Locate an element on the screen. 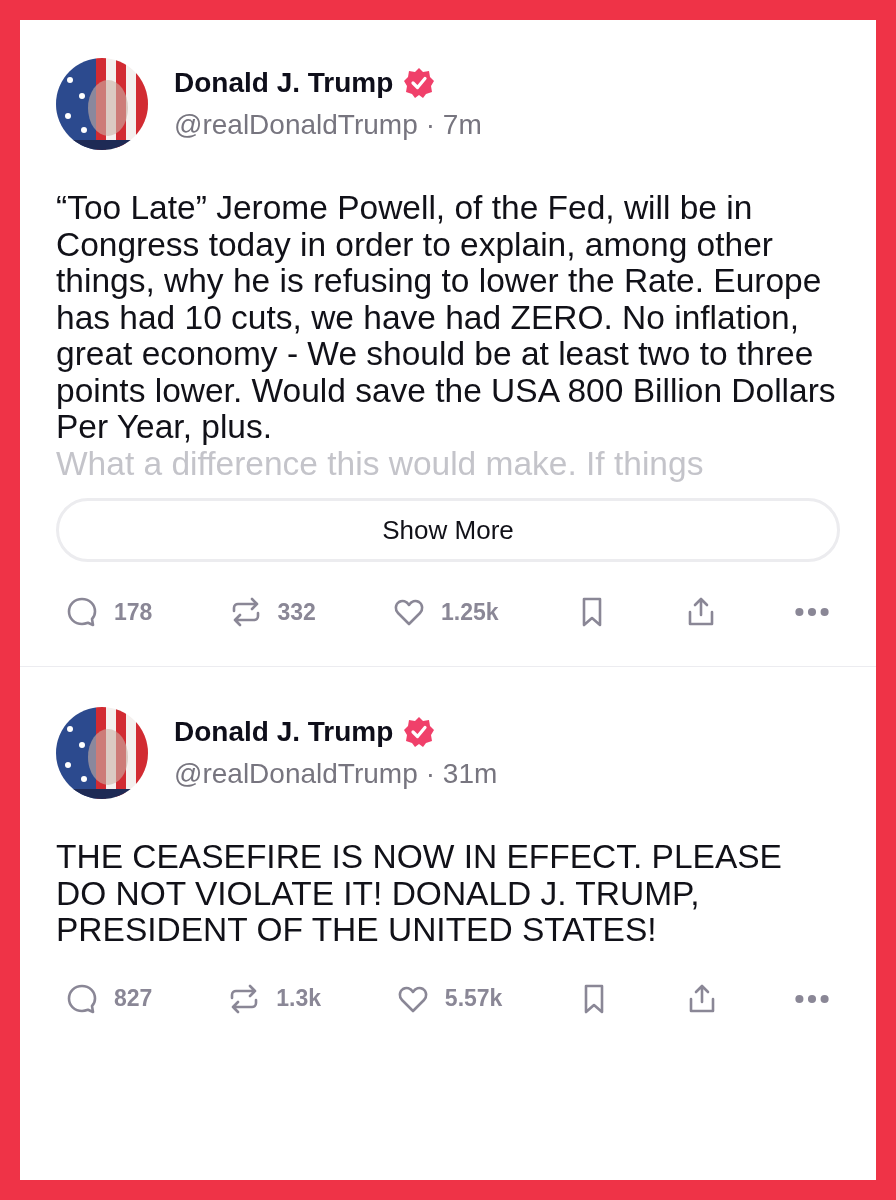 The height and width of the screenshot is (1200, 896). reply-count: 178 is located at coordinates (133, 612).